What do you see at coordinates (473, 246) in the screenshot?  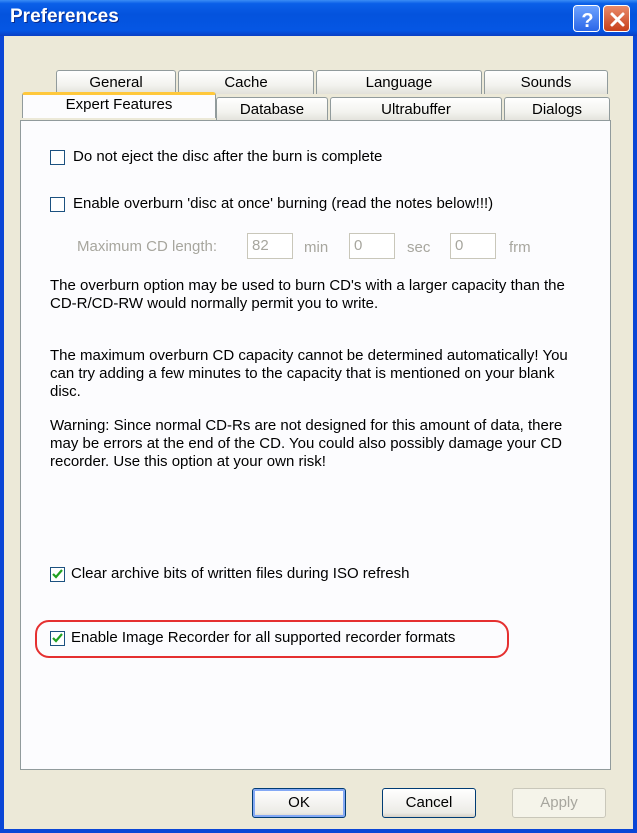 I see `max-frm-field: 0` at bounding box center [473, 246].